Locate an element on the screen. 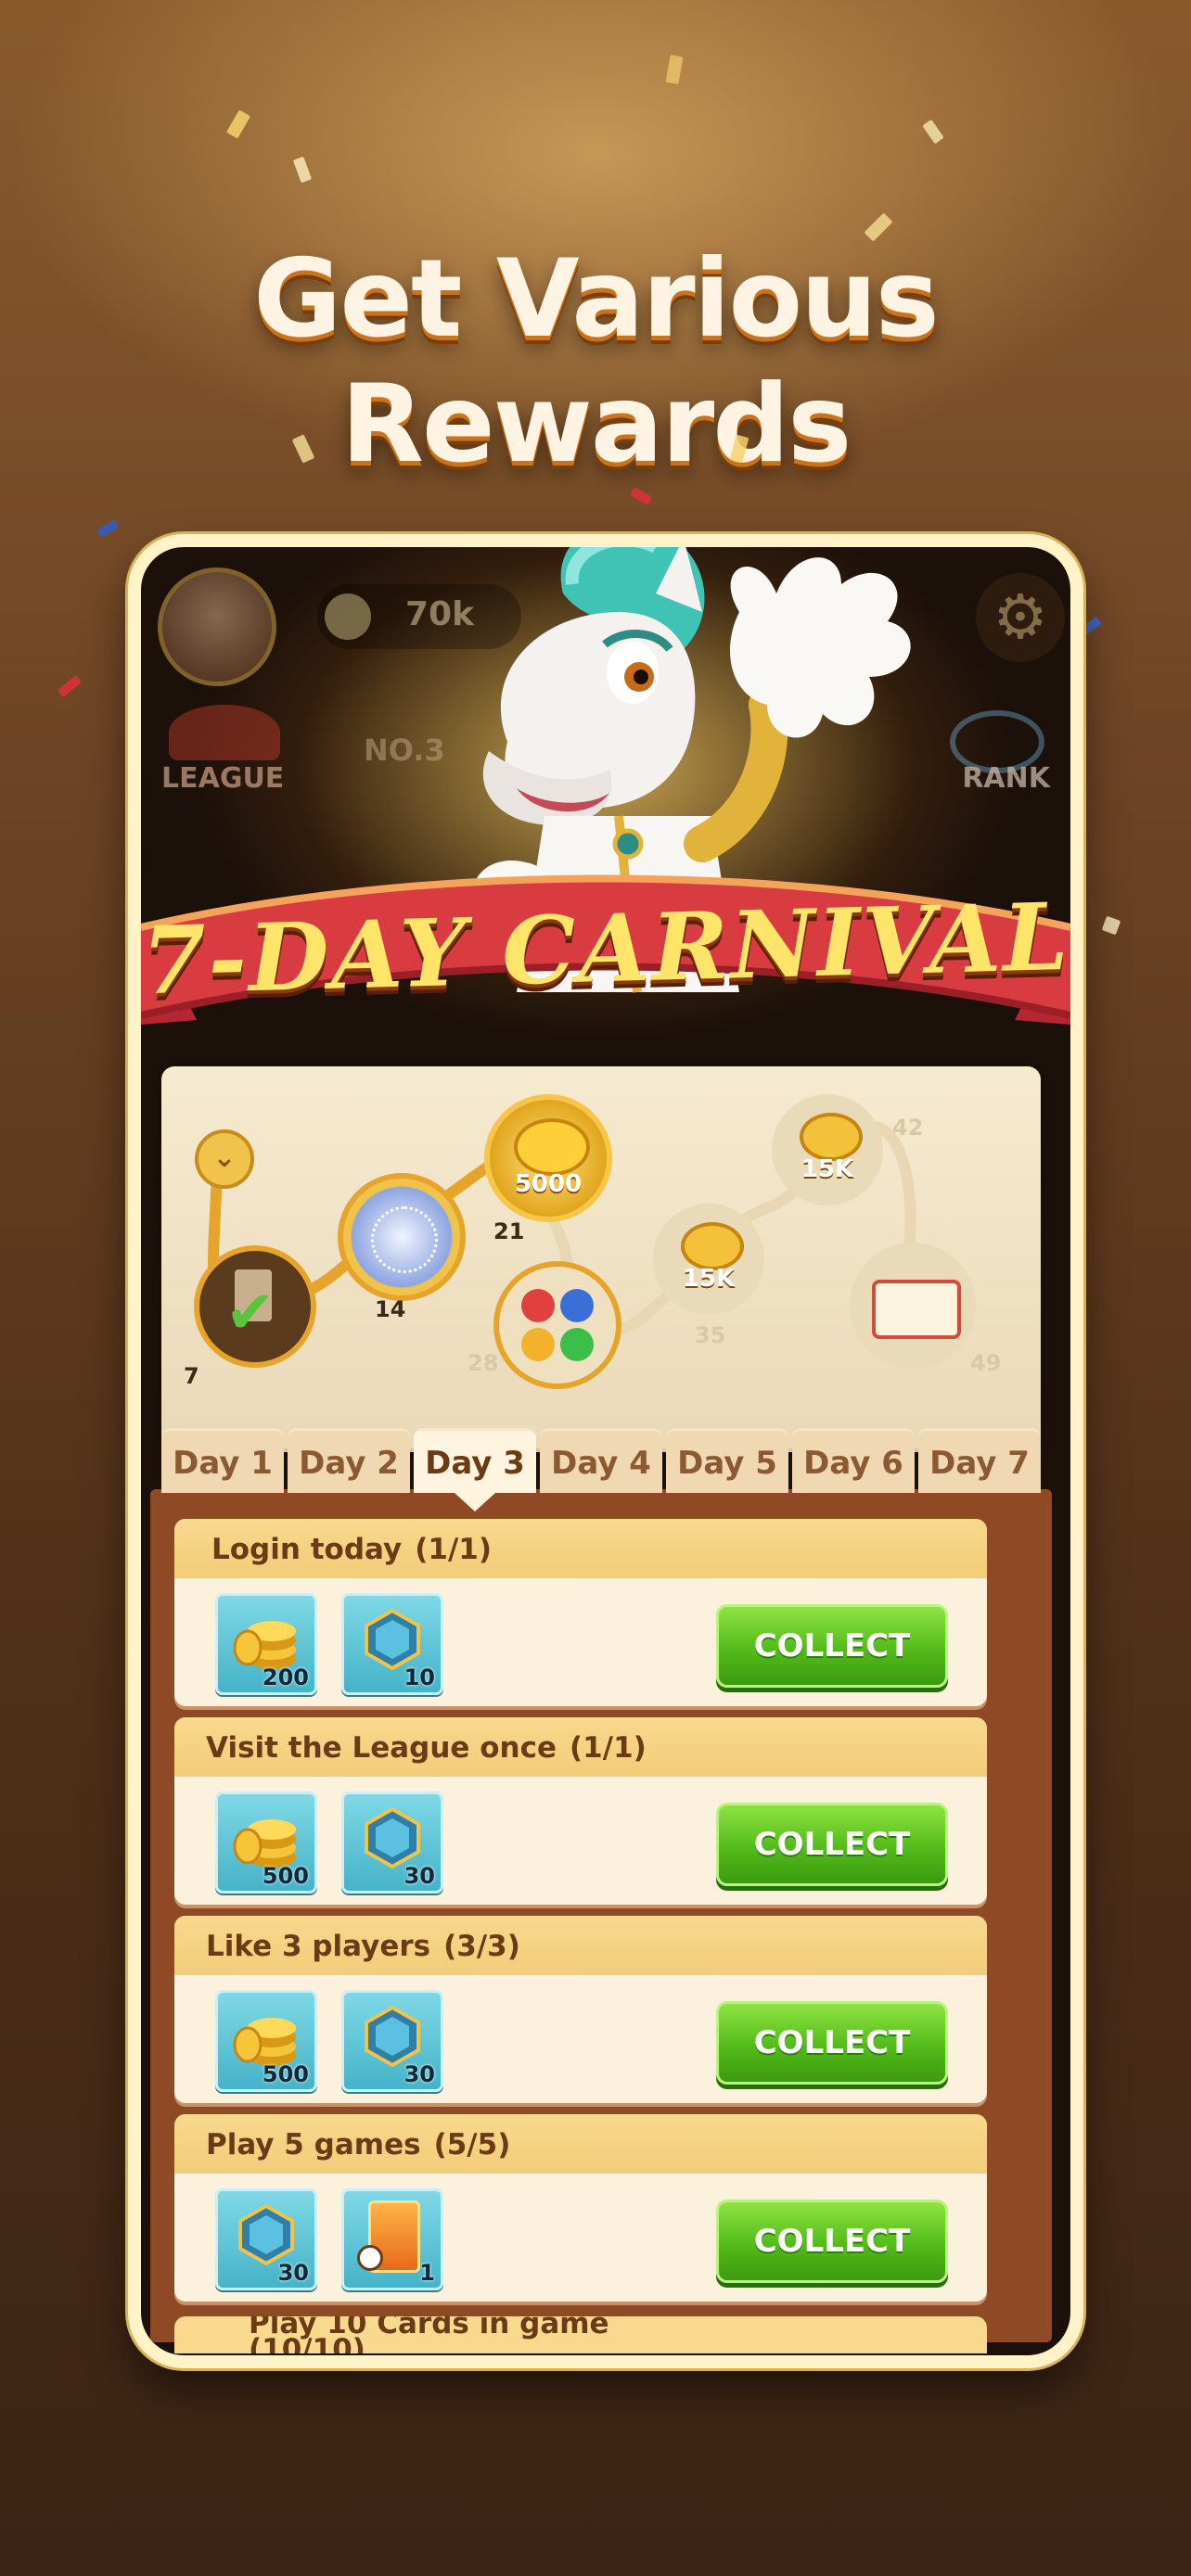 This screenshot has width=1191, height=2576. task-title: Login today is located at coordinates (307, 1550).